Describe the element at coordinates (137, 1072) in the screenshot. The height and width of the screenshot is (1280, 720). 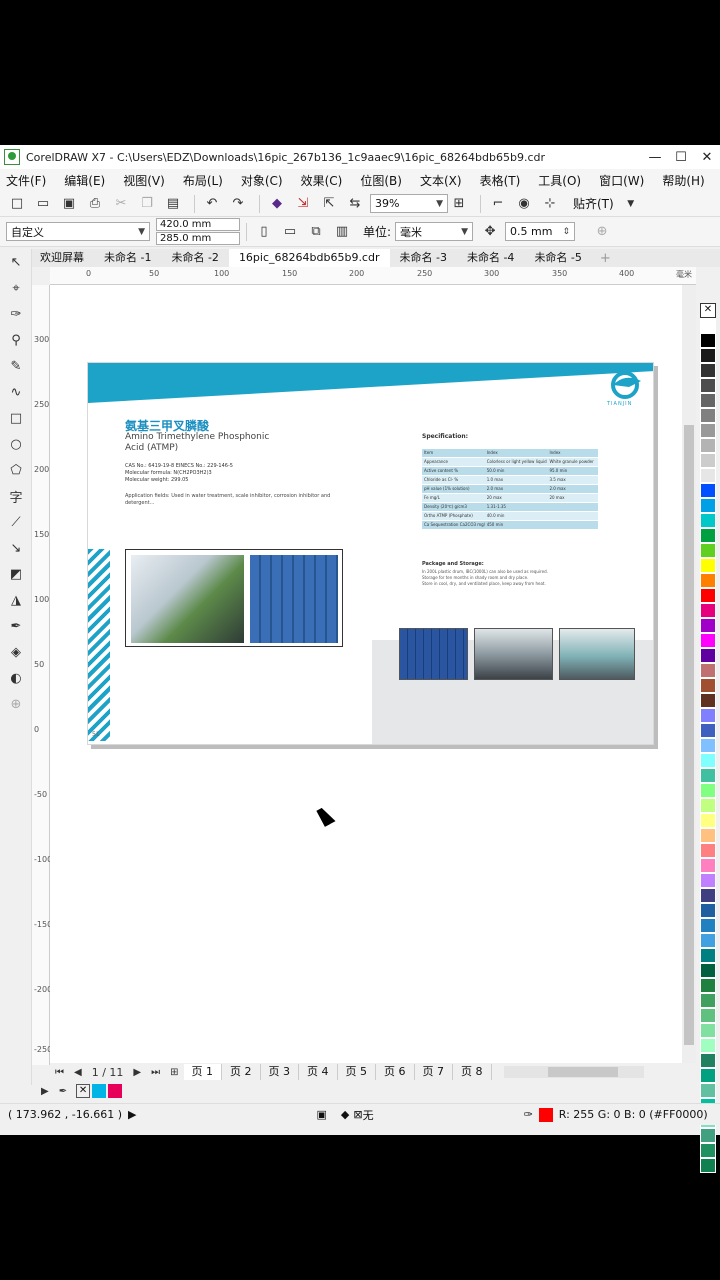
I see `next-page-icon: ▶` at that location.